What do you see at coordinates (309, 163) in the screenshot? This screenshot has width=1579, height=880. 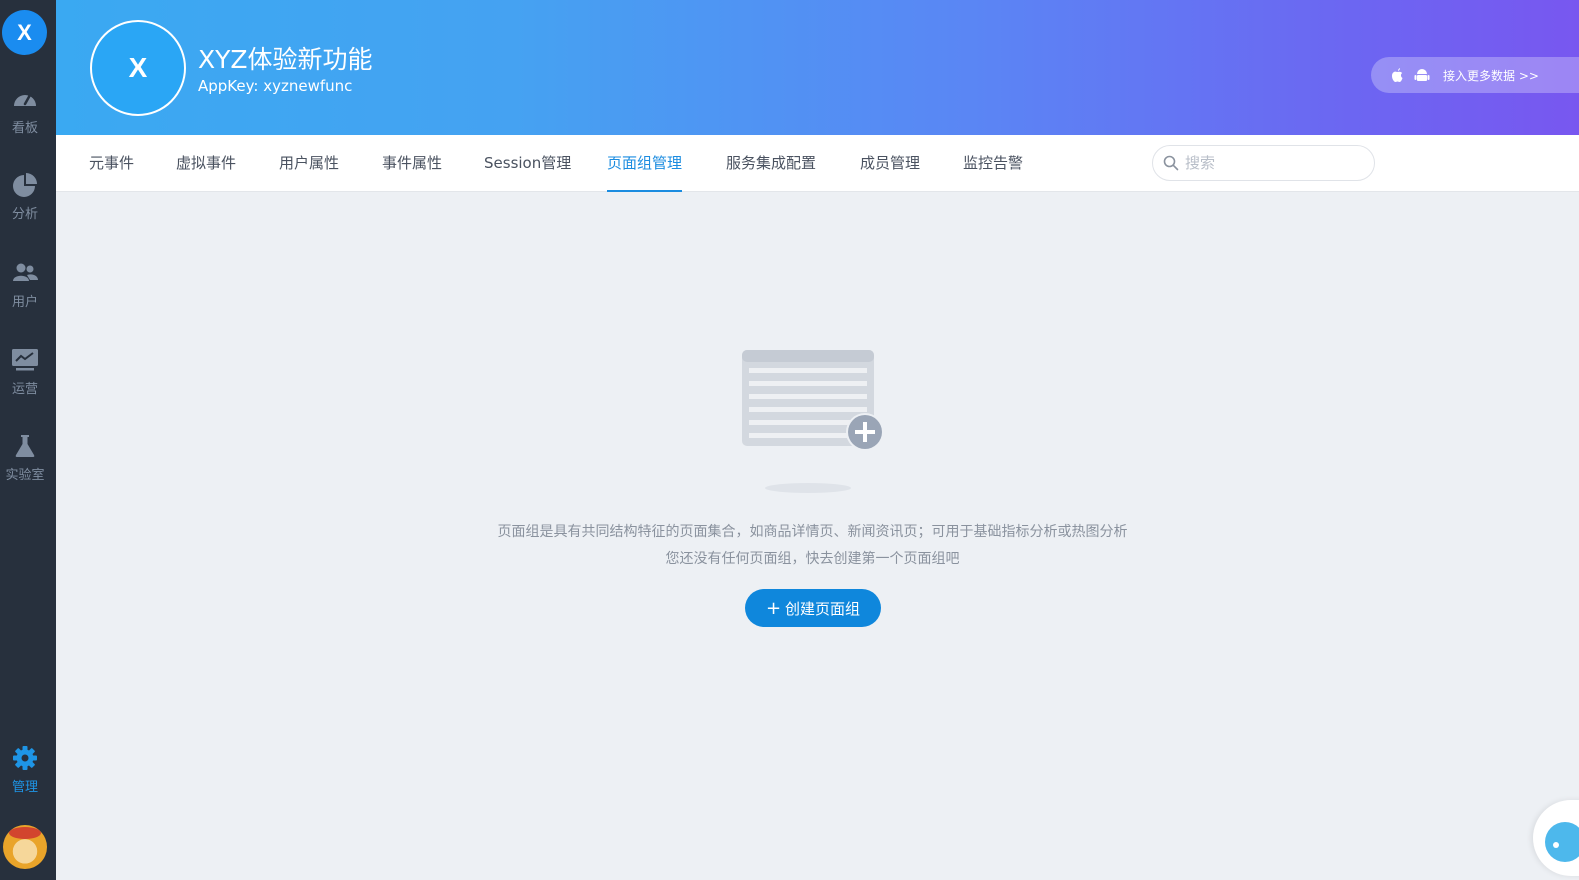 I see `tab-user-properties: 用户属性` at bounding box center [309, 163].